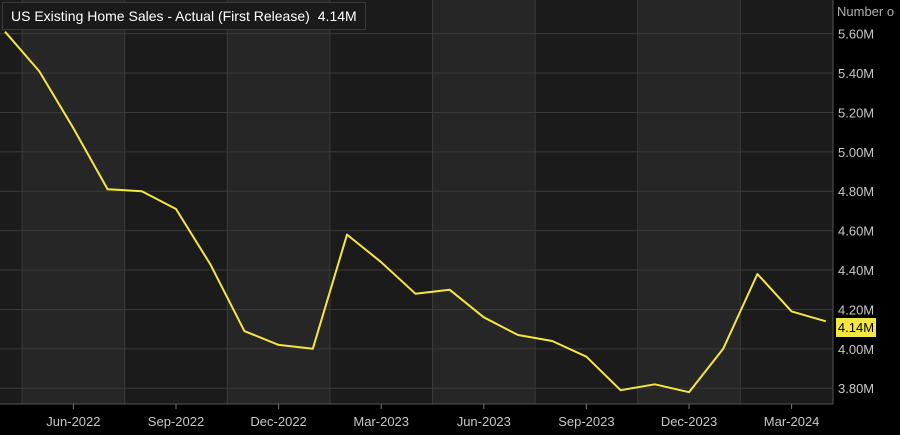  I want to click on y-tick-label: 5.40M, so click(856, 73).